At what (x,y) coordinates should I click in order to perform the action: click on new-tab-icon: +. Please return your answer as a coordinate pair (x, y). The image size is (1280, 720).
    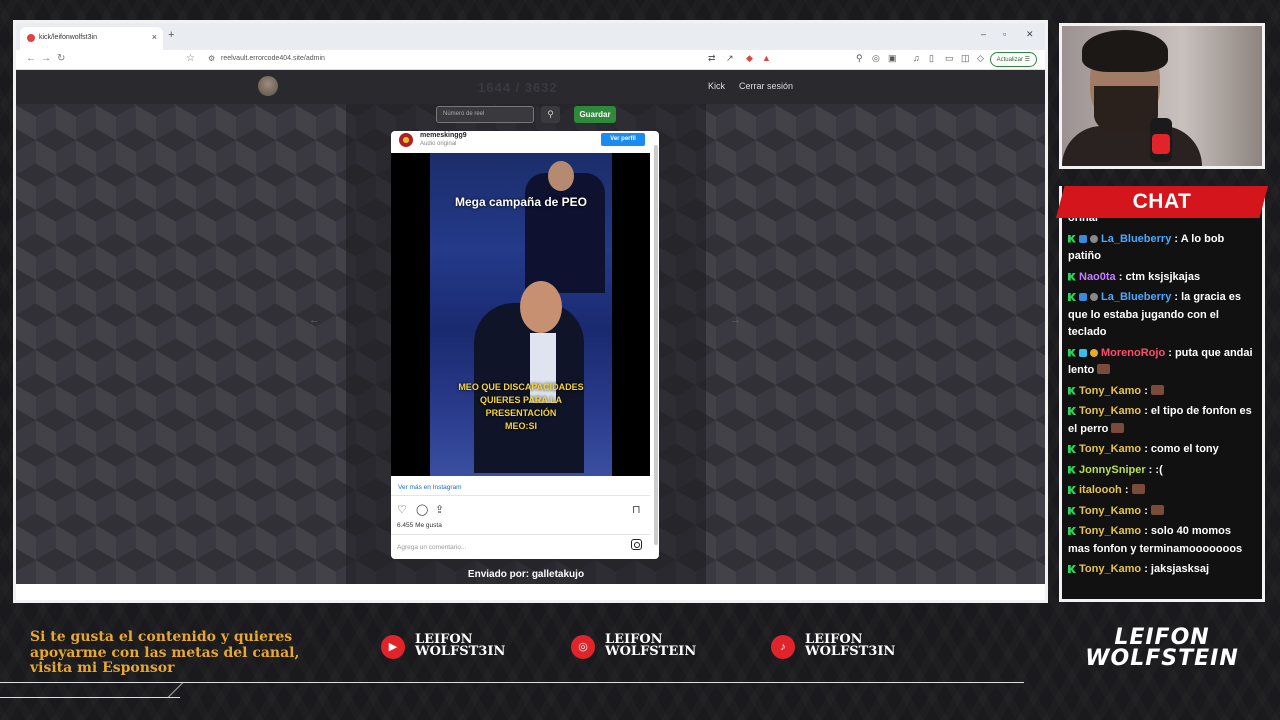
    Looking at the image, I should click on (171, 35).